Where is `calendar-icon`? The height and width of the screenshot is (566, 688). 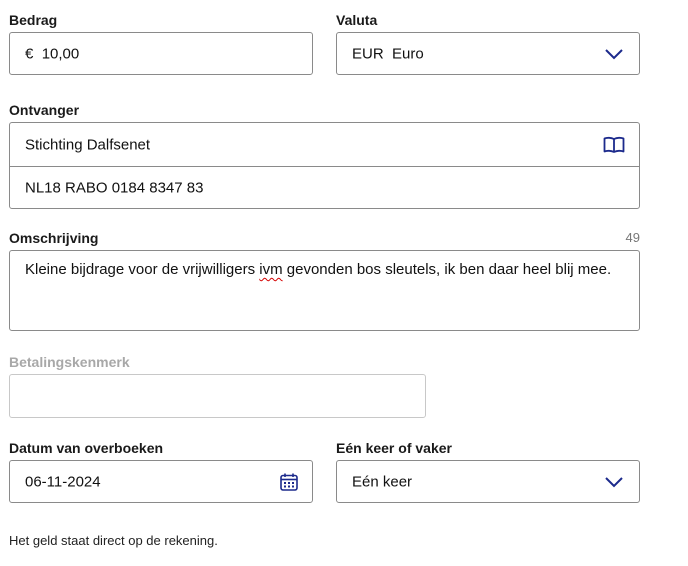 calendar-icon is located at coordinates (289, 482).